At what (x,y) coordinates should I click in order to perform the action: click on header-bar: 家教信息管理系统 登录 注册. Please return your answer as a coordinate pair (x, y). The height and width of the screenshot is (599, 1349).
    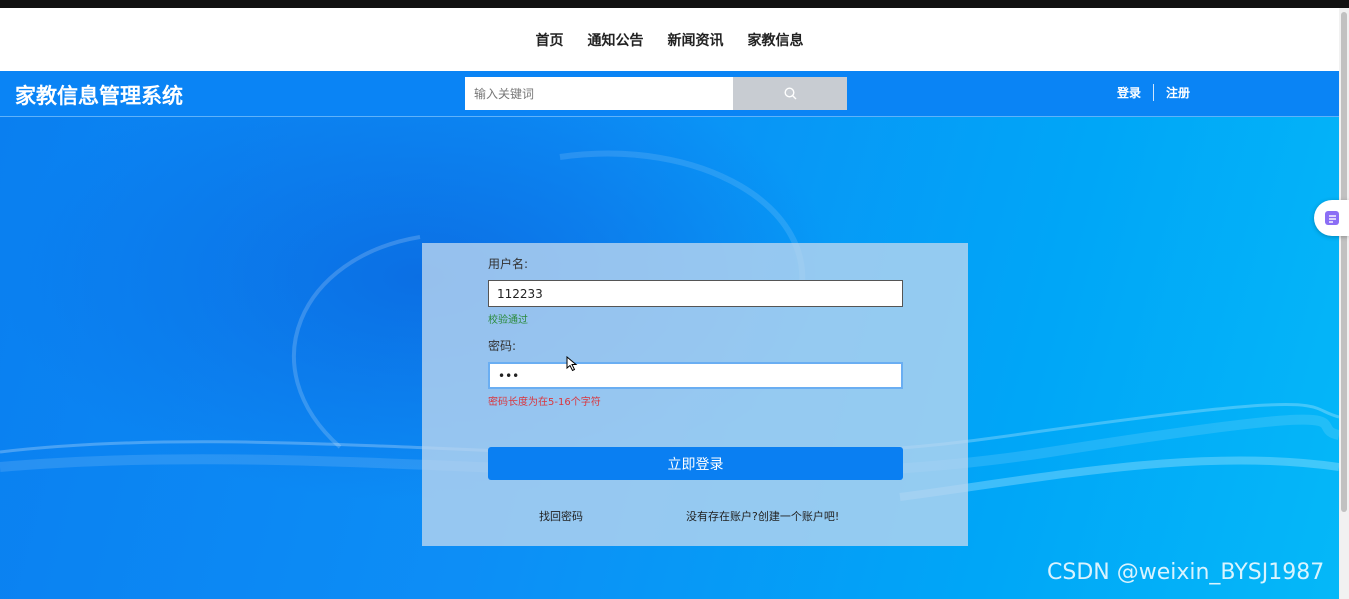
    Looking at the image, I should click on (669, 94).